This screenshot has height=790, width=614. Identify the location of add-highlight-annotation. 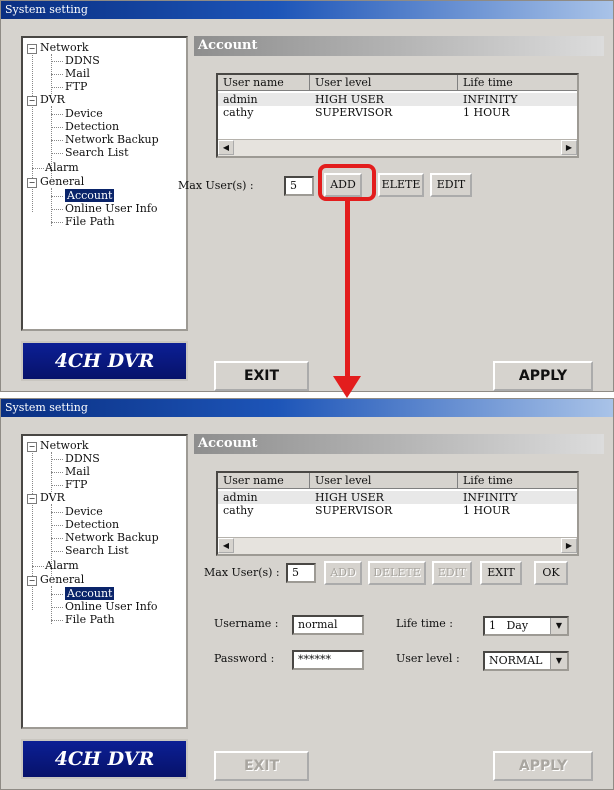
(347, 182).